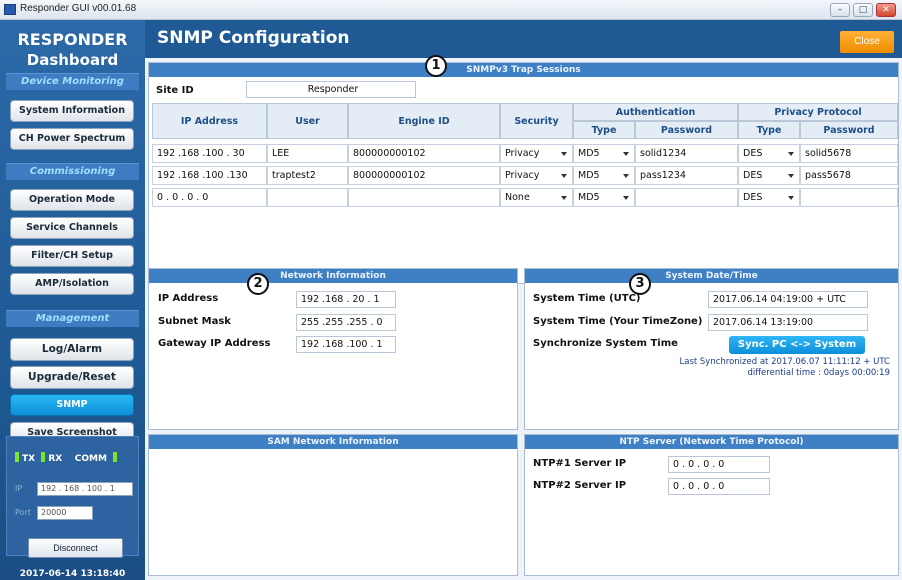  I want to click on section-management: Management, so click(72, 318).